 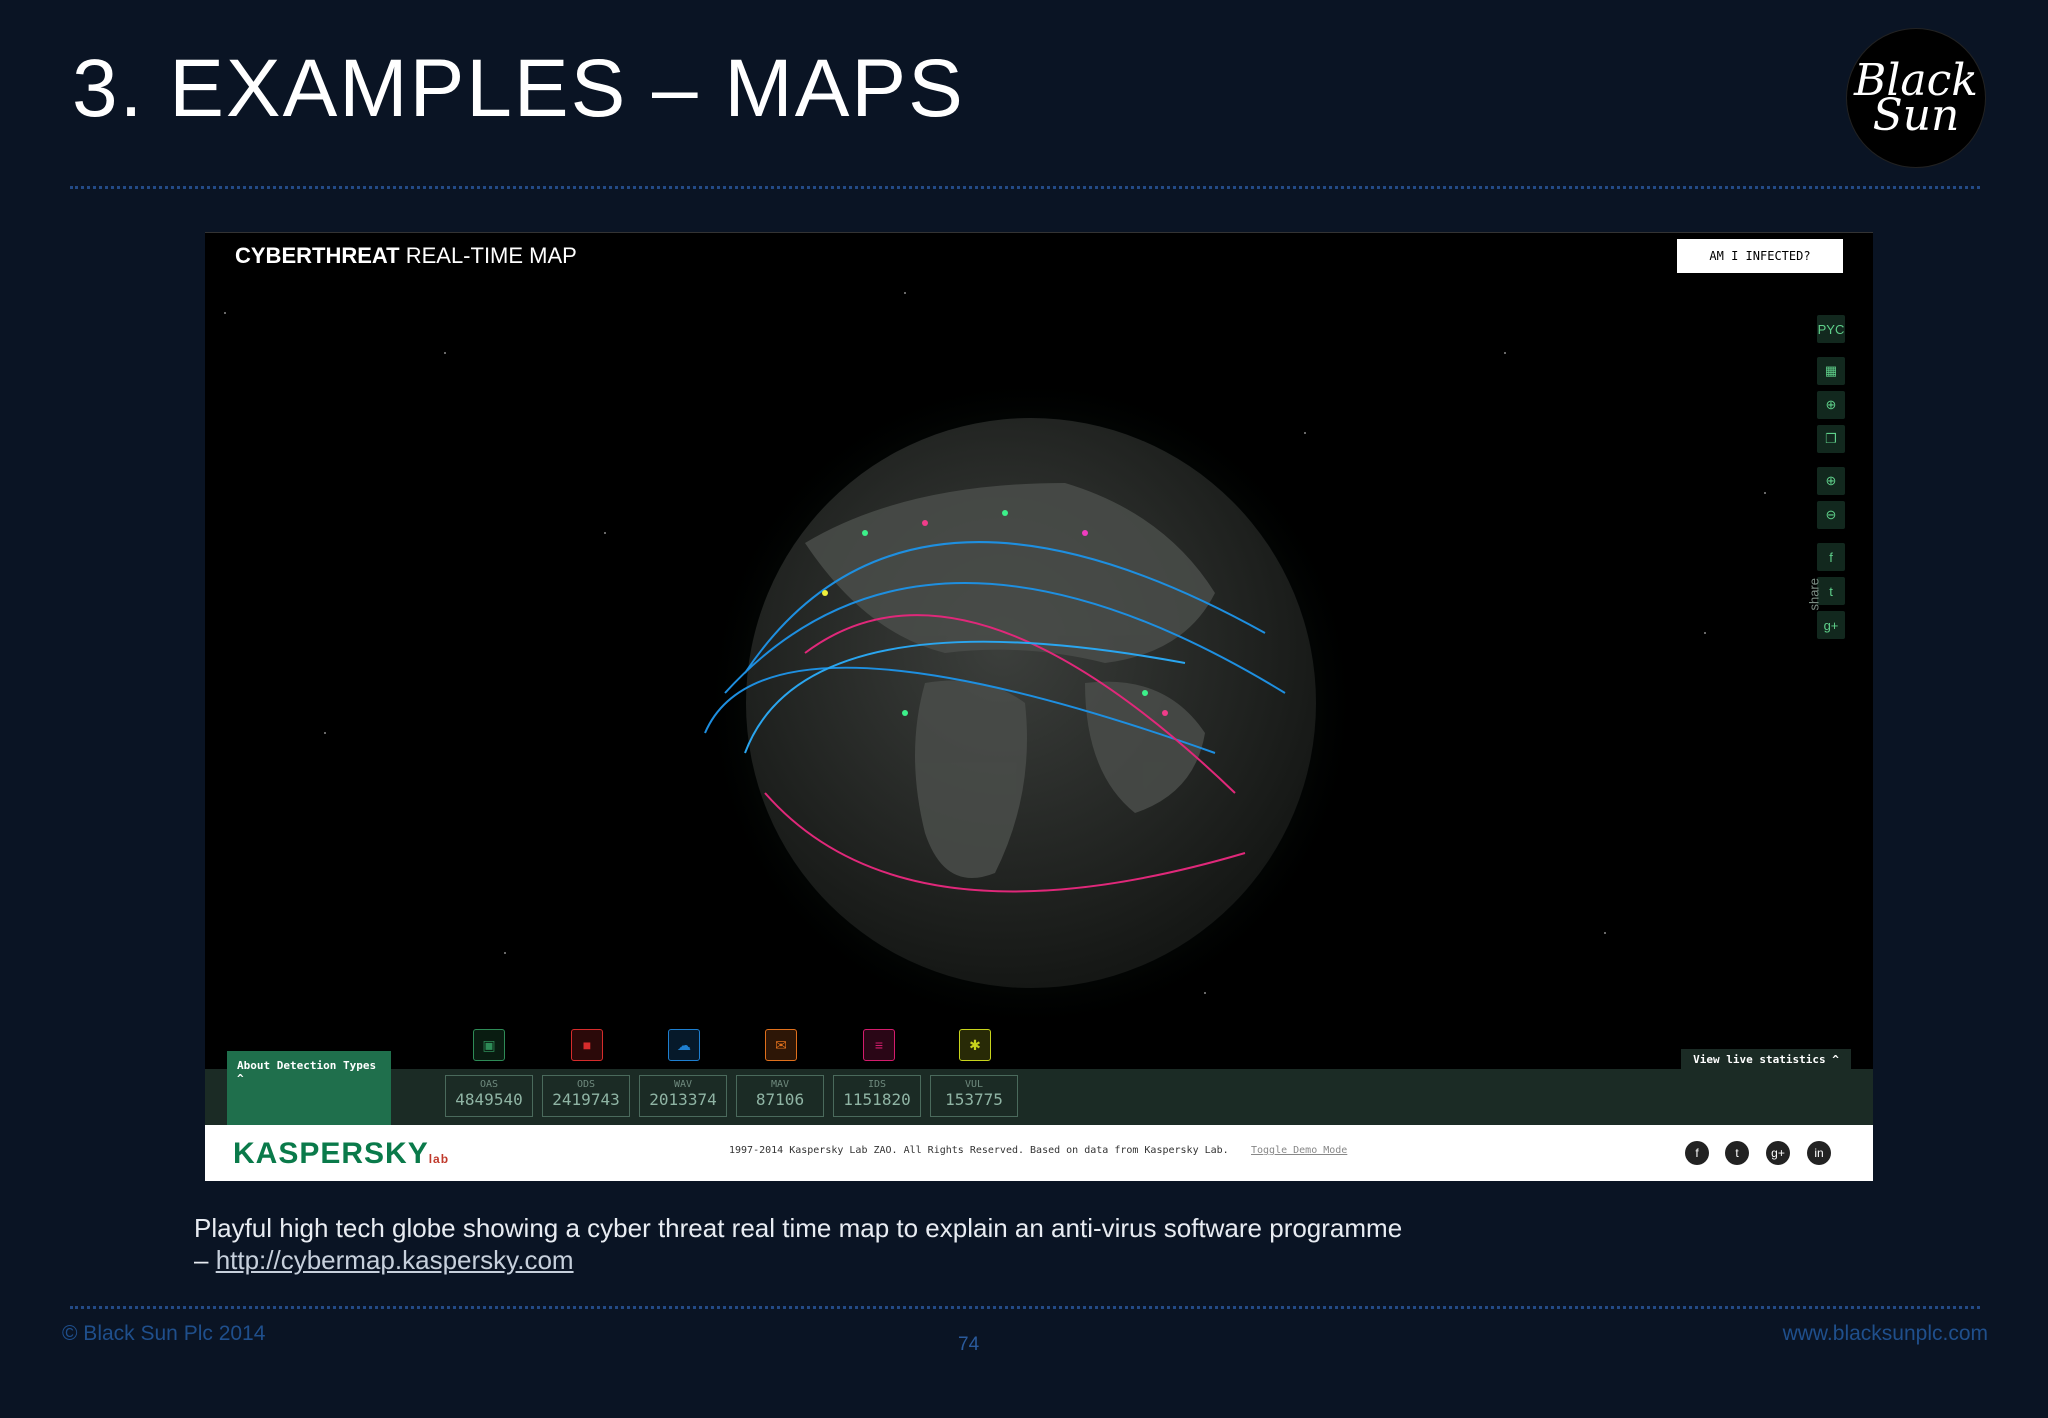 I want to click on detection-mav: MAV 87106, so click(x=780, y=1096).